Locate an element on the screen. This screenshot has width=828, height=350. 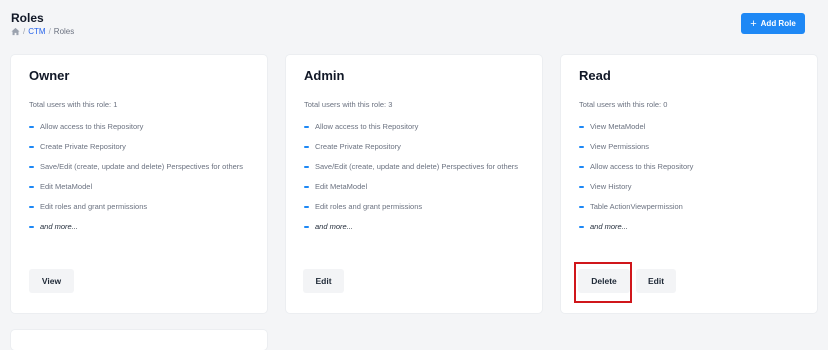
role-title: Owner is located at coordinates (49, 75).